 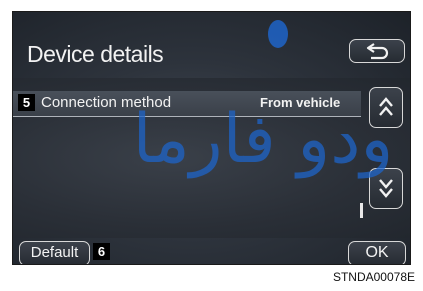 What do you see at coordinates (106, 102) in the screenshot?
I see `connection-method-label: Connection method` at bounding box center [106, 102].